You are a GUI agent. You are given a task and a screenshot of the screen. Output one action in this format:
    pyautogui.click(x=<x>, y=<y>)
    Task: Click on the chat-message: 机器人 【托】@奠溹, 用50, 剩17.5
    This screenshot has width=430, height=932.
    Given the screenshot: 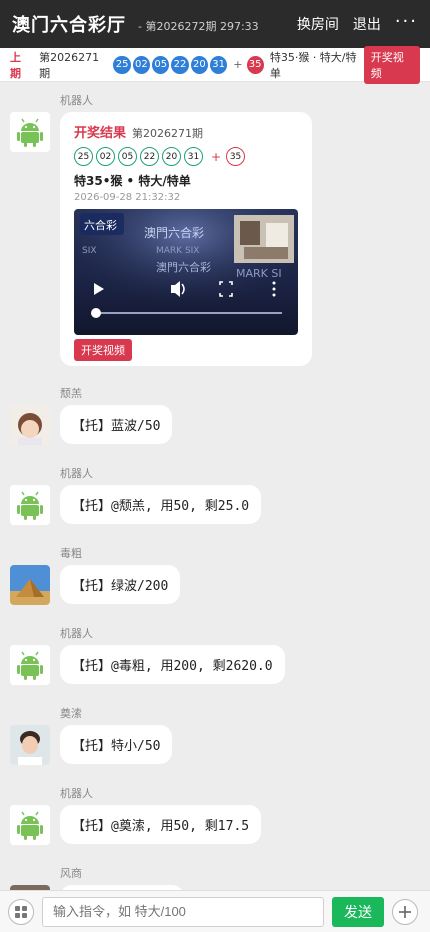 What is the action you would take?
    pyautogui.click(x=215, y=816)
    